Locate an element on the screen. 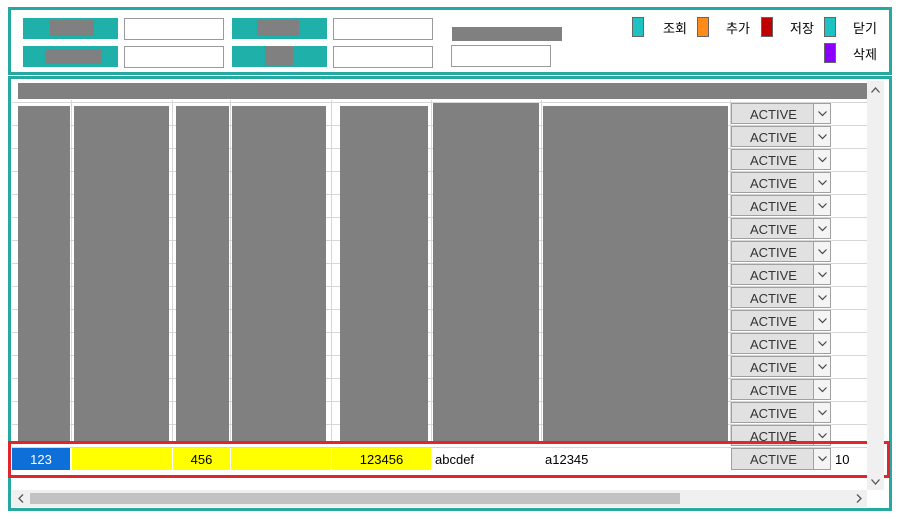 Image resolution: width=899 pixels, height=519 pixels. delete-button-label: 삭제 is located at coordinates (865, 54).